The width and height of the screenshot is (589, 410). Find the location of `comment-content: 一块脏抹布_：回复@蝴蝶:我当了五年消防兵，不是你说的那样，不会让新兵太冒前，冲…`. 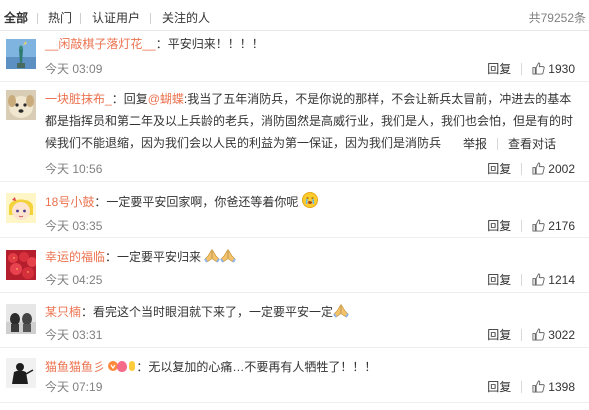

comment-content: 一块脏抹布_：回复@蝴蝶:我当了五年消防兵，不是你说的那样，不会让新兵太冒前，冲… is located at coordinates (309, 121).